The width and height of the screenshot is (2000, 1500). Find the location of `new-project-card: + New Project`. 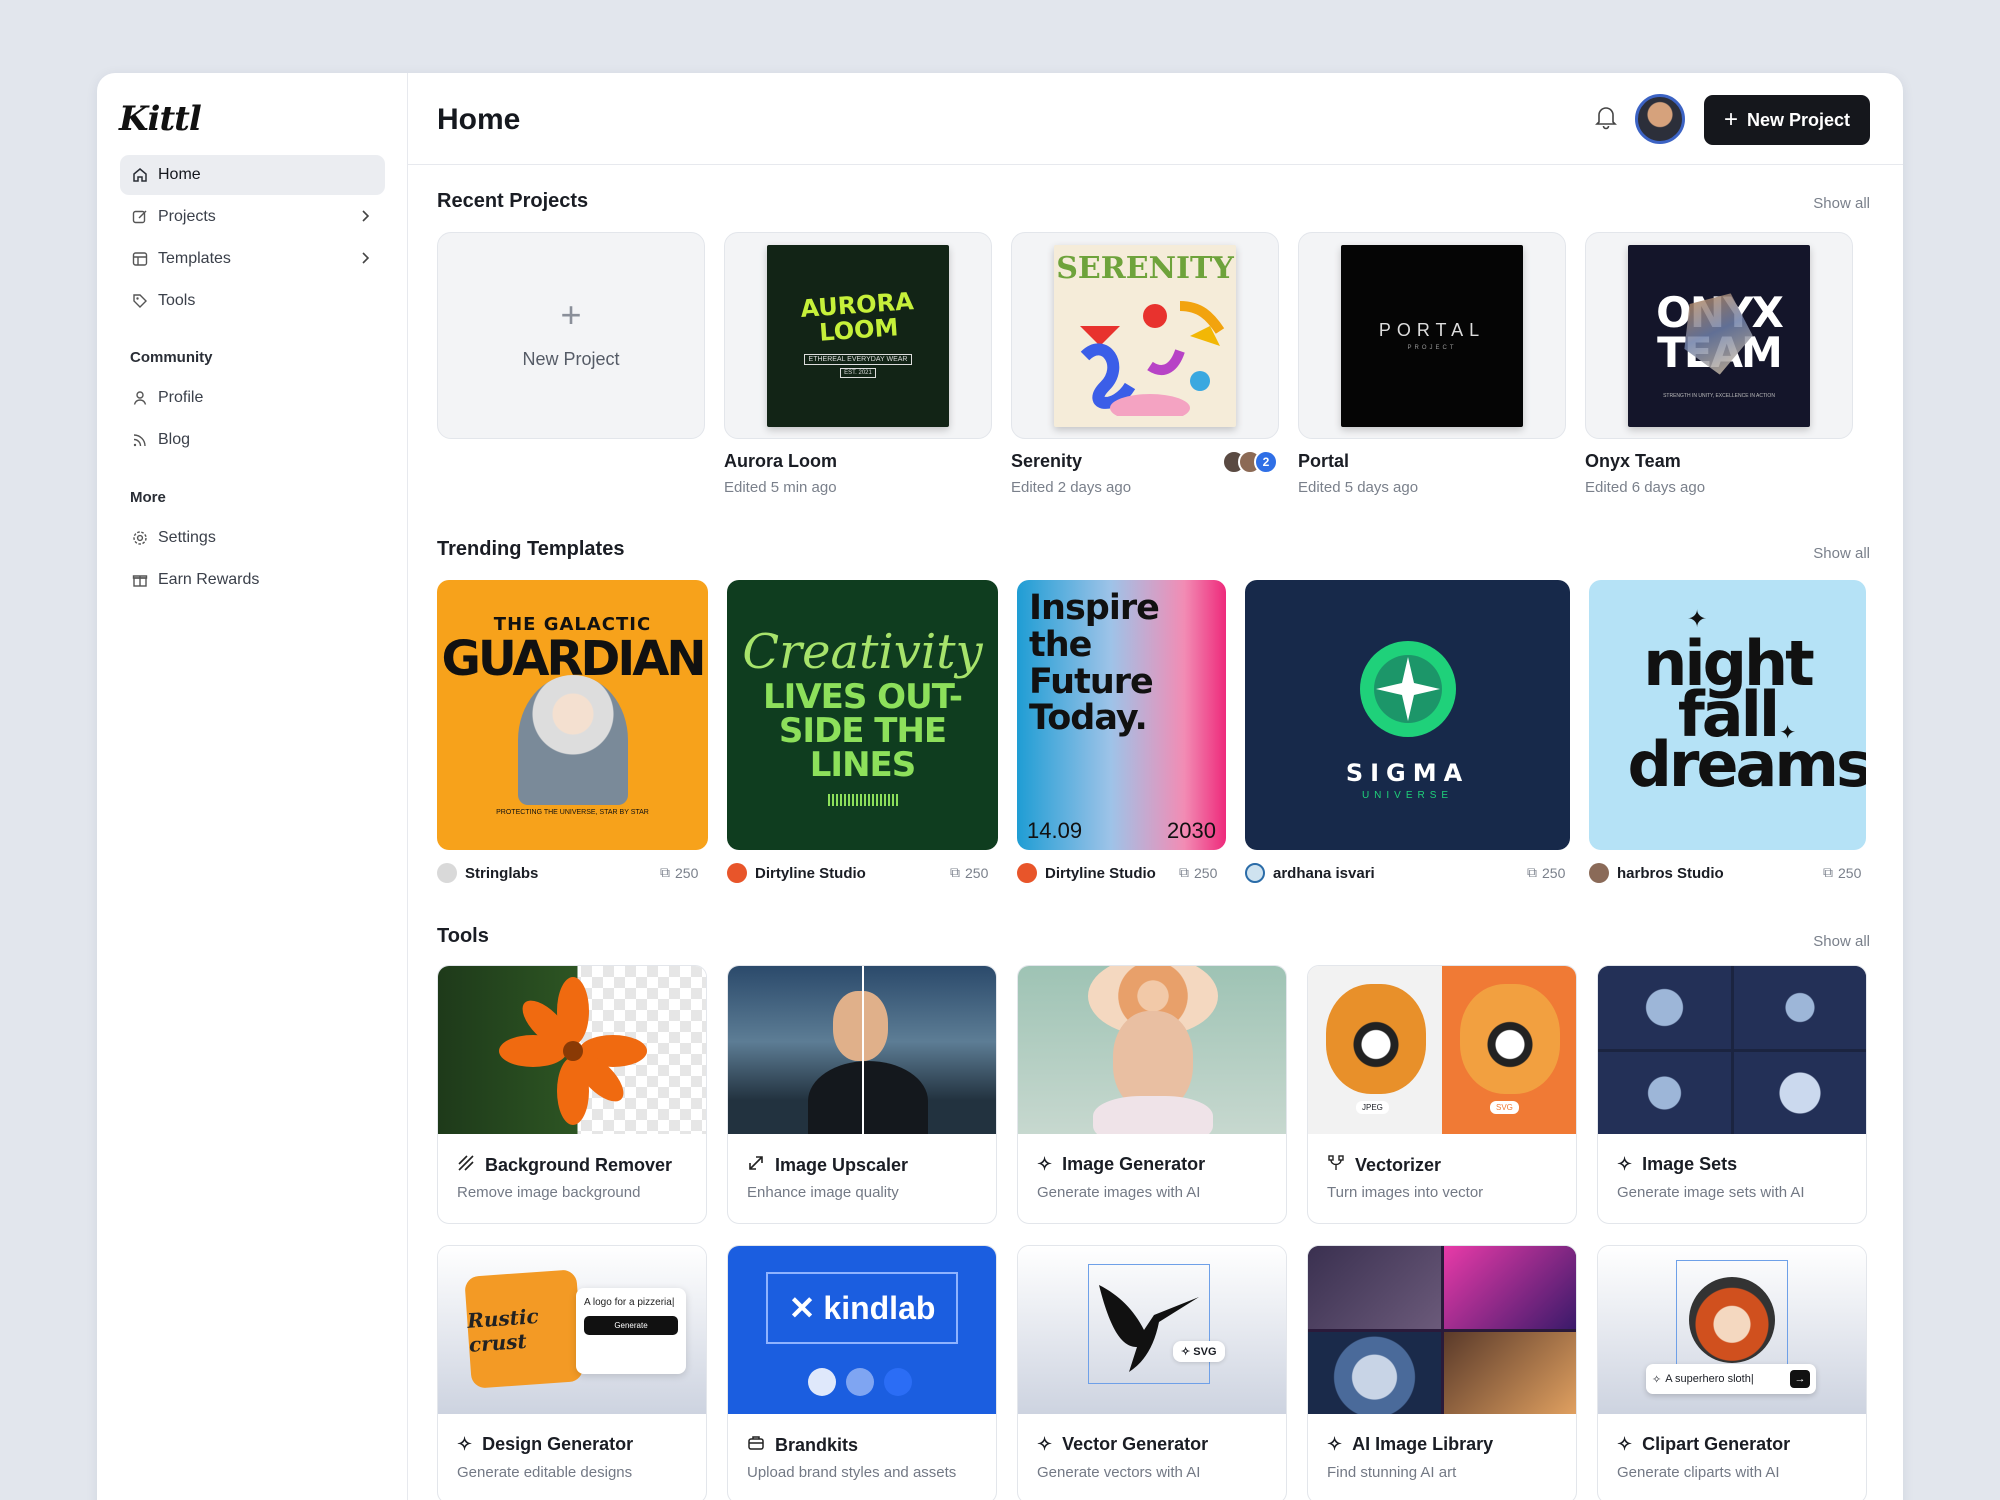

new-project-card: + New Project is located at coordinates (571, 335).